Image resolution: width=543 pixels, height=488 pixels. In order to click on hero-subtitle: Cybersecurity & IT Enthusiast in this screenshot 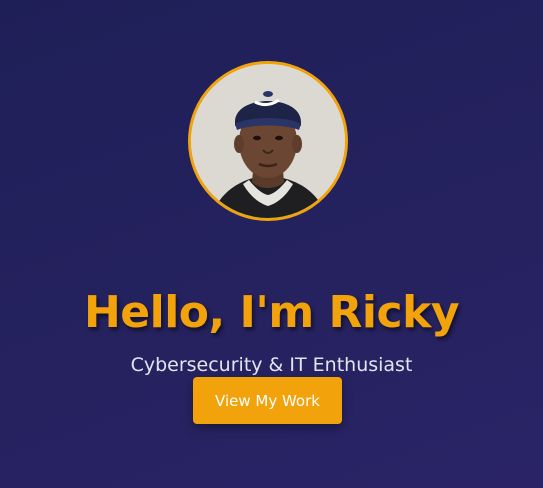, I will do `click(271, 365)`.